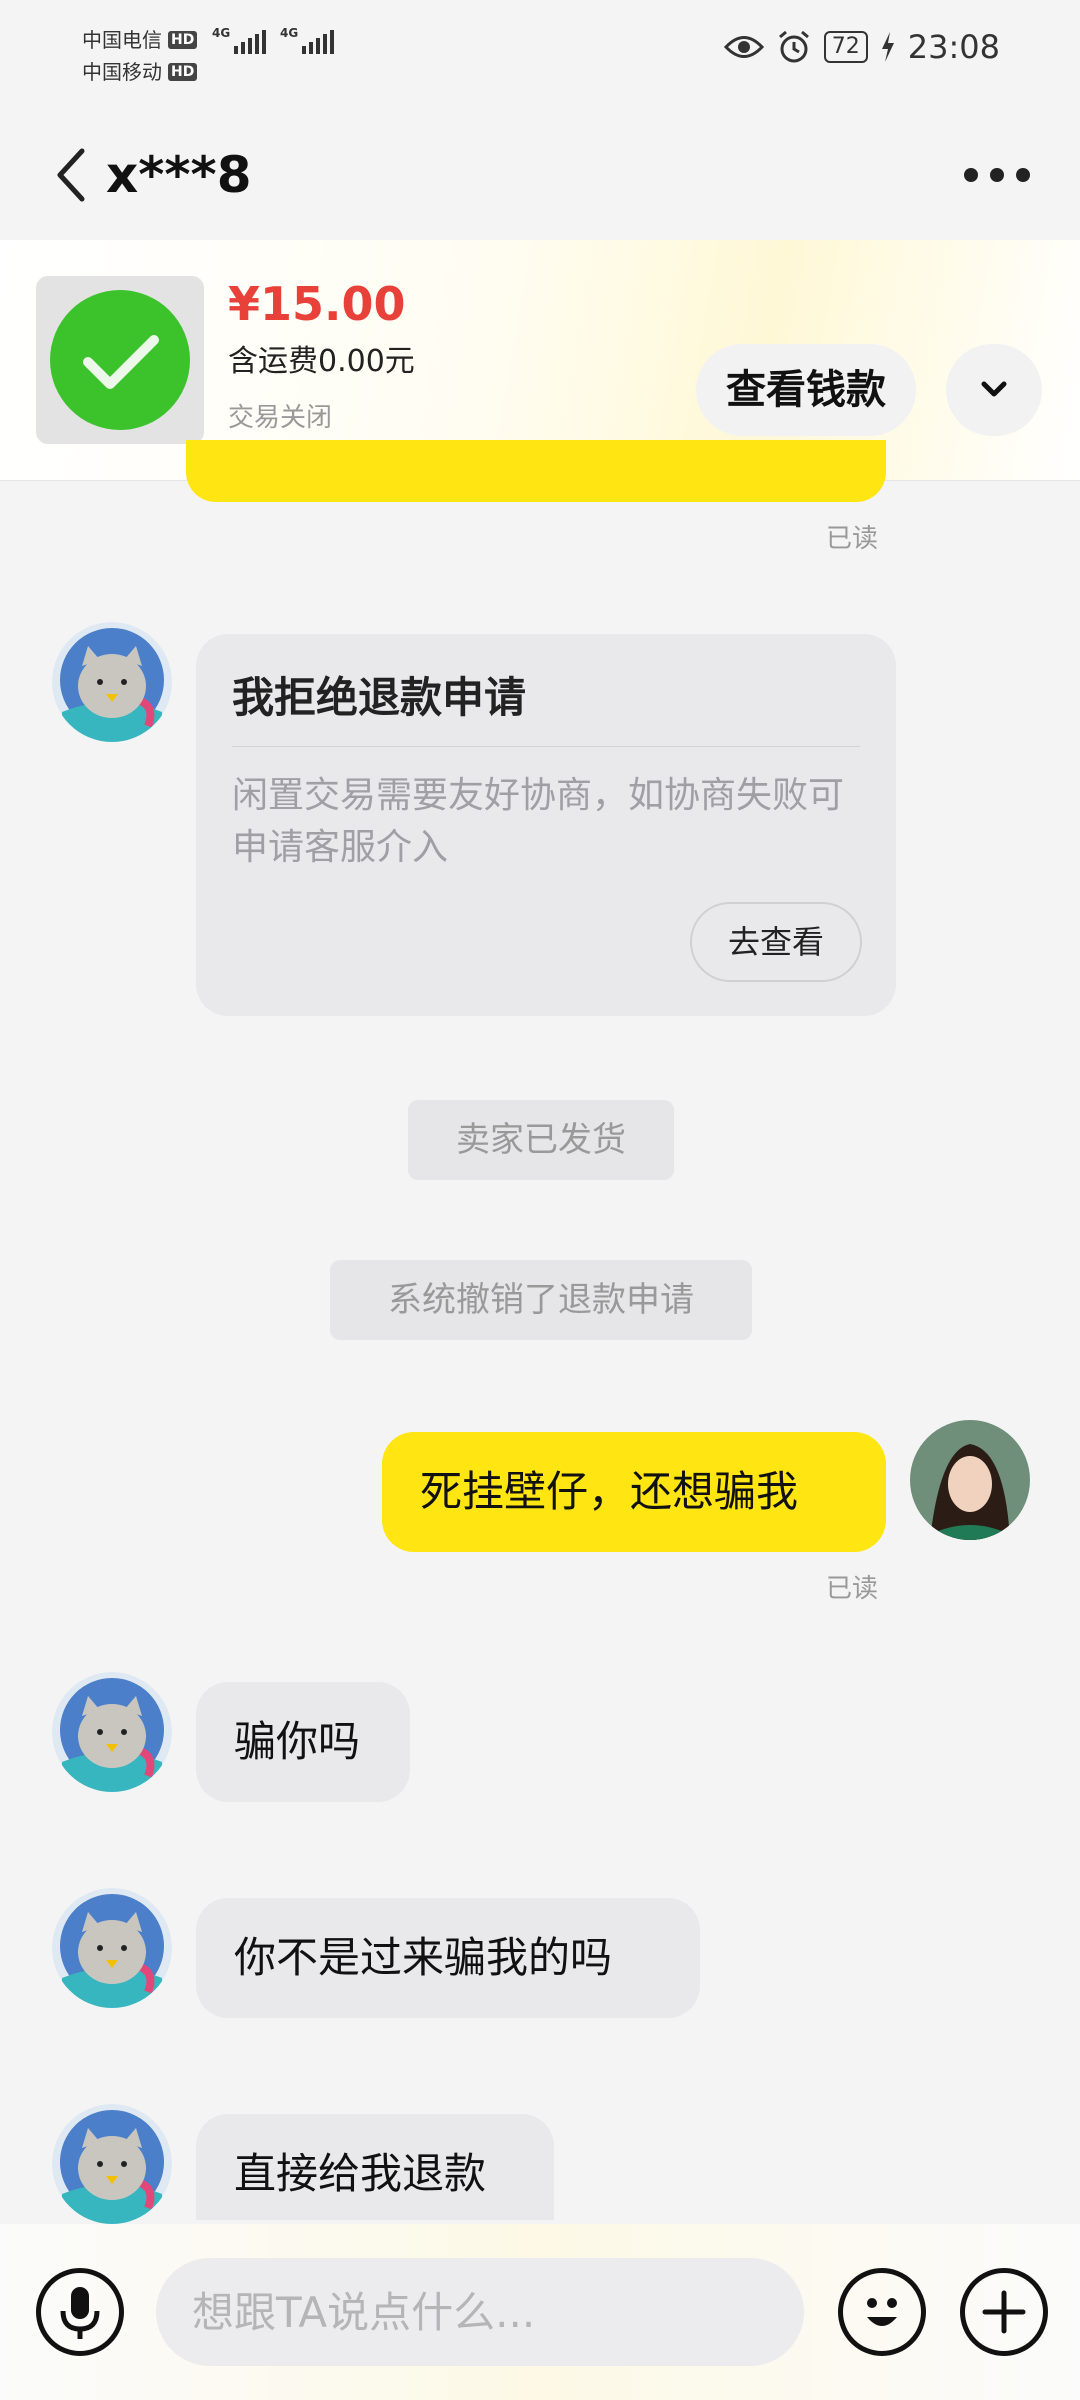  Describe the element at coordinates (887, 47) in the screenshot. I see `charging-icon` at that location.